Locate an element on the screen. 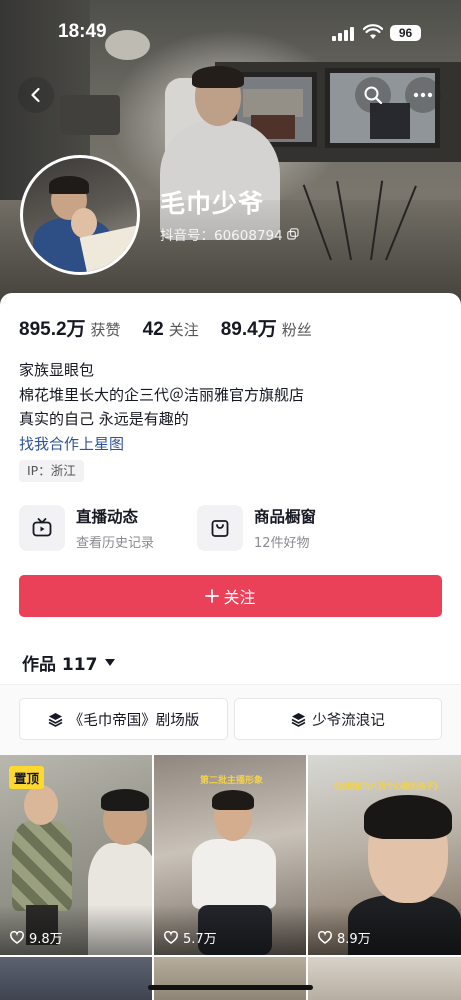 The image size is (461, 1000). search-icon is located at coordinates (373, 95).